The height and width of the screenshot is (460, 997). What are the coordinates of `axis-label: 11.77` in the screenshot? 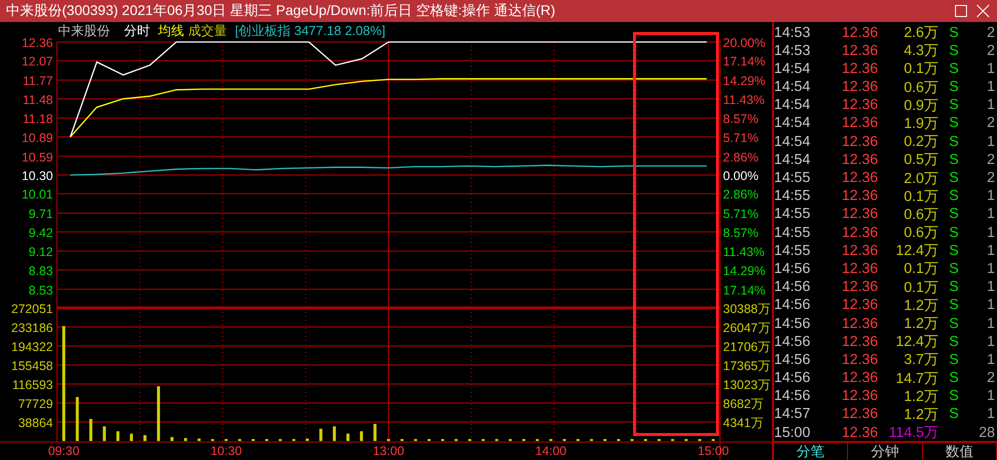 It's located at (37, 81).